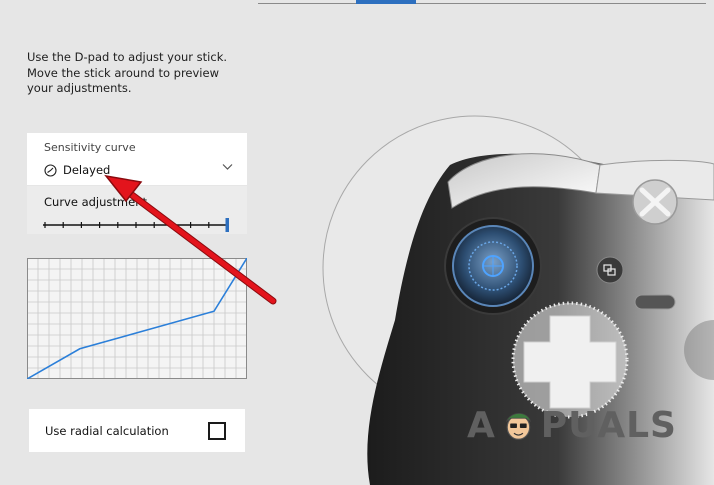 Image resolution: width=714 pixels, height=485 pixels. What do you see at coordinates (127, 57) in the screenshot?
I see `instruction-line: Use the D-pad to adjust your stick.` at bounding box center [127, 57].